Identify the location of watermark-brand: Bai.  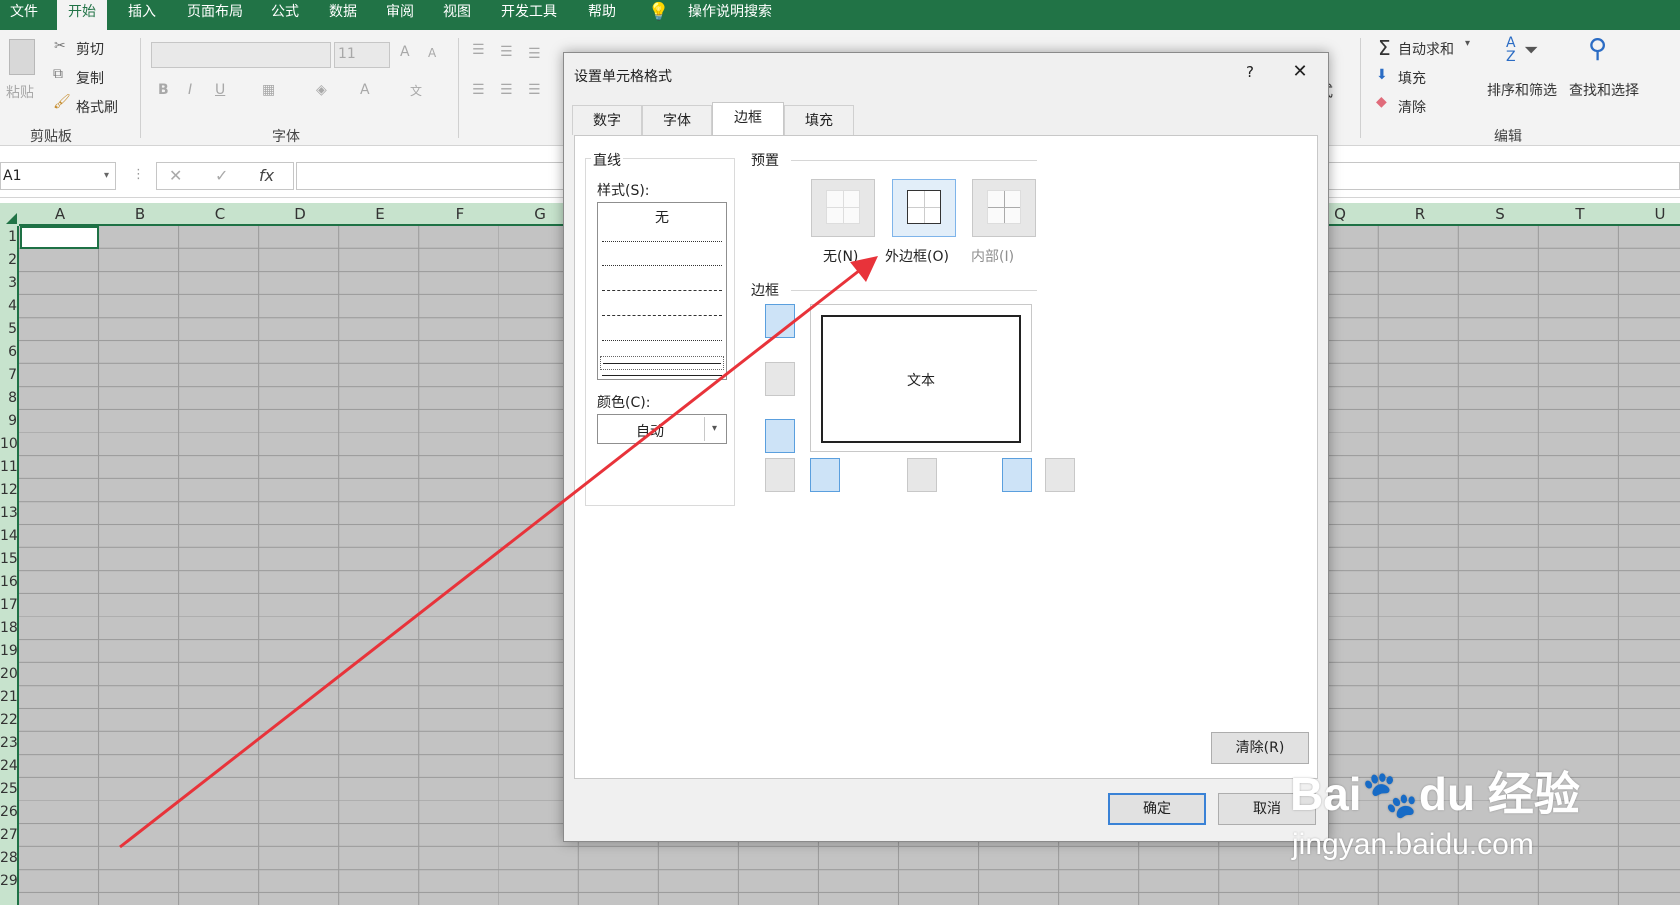
(1326, 794).